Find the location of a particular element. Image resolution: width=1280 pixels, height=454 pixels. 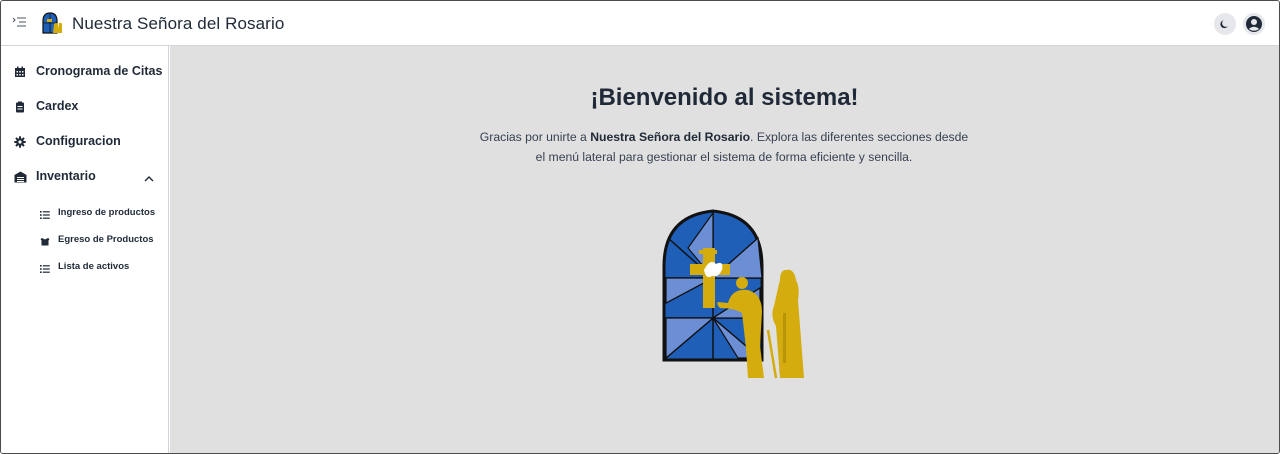

sidebar-subitem-ingreso: Ingreso de productos is located at coordinates (85, 212).